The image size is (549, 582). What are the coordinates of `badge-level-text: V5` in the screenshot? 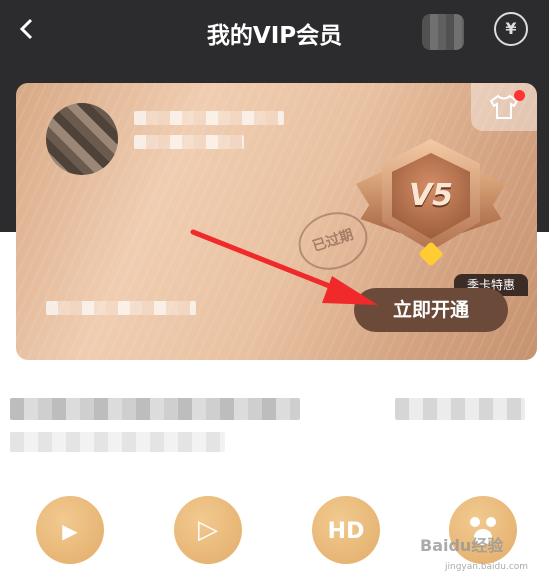 It's located at (431, 195).